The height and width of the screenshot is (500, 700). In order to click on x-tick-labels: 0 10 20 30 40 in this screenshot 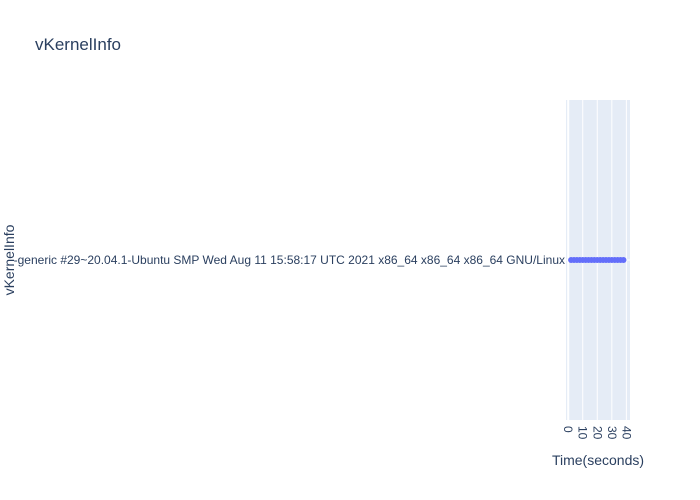, I will do `click(597, 433)`.